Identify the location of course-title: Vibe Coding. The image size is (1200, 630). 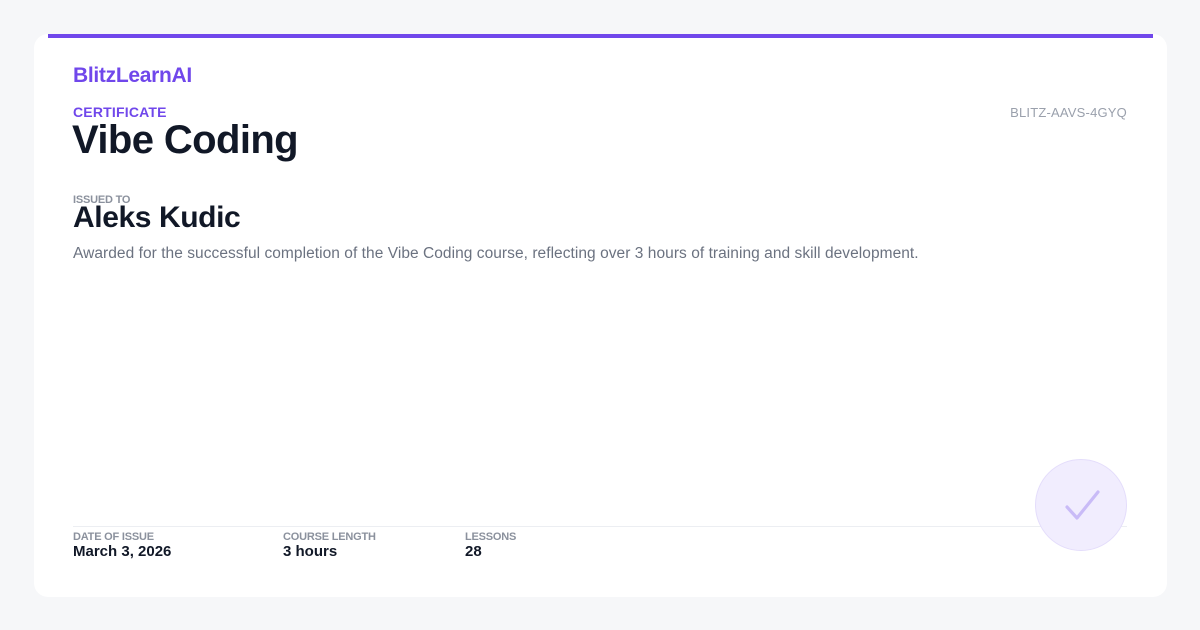
(185, 140).